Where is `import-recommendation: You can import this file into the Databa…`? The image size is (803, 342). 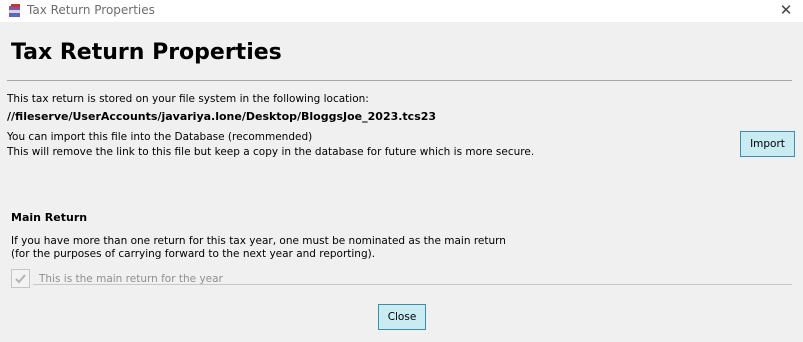
import-recommendation: You can import this file into the Databa… is located at coordinates (160, 137).